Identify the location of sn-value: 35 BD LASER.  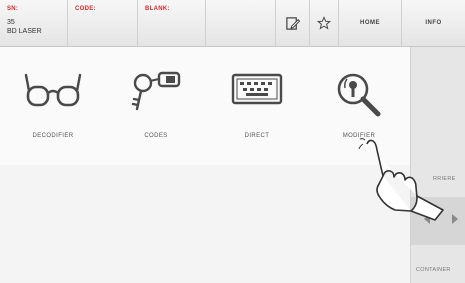
(24, 27).